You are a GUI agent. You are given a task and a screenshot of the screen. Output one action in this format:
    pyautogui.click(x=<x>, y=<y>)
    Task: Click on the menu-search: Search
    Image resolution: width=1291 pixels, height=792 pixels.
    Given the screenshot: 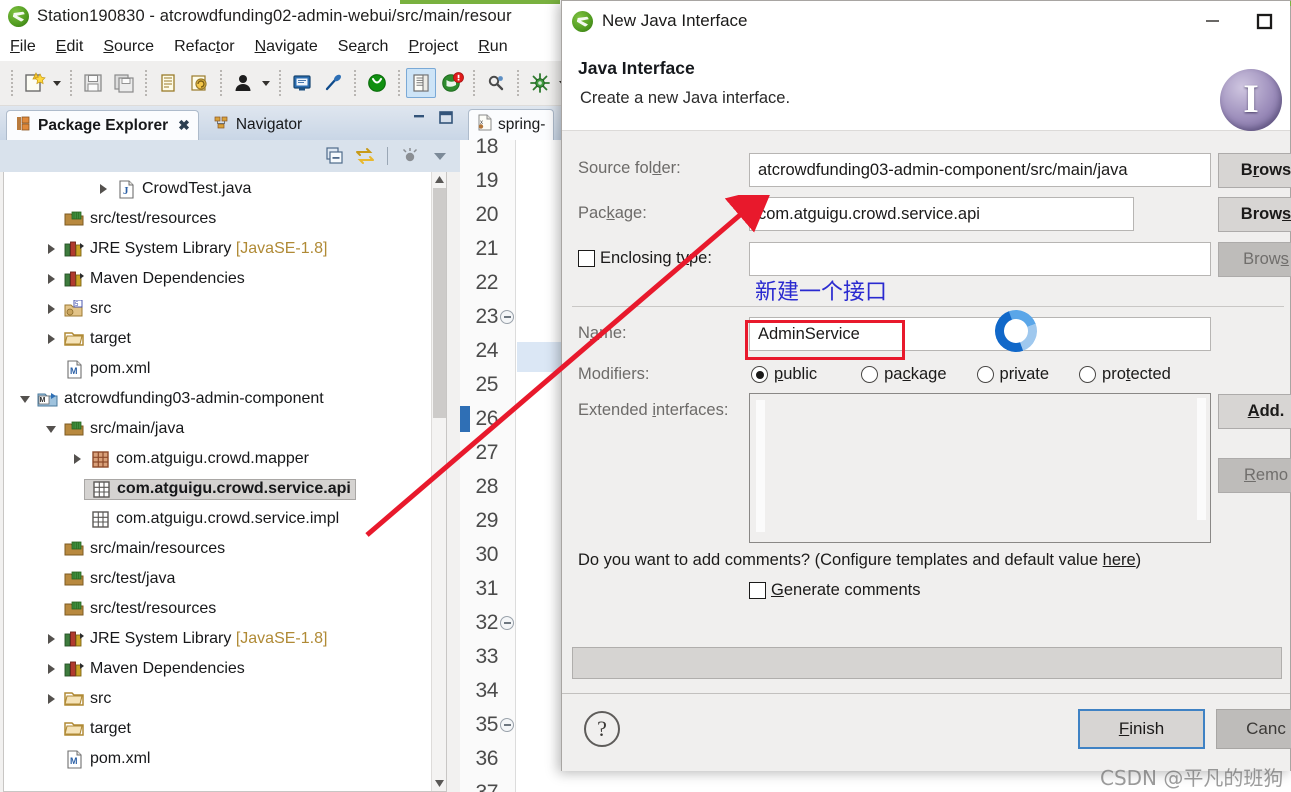 What is the action you would take?
    pyautogui.click(x=363, y=47)
    